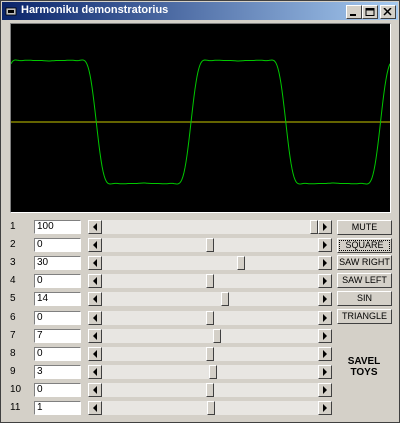 This screenshot has height=423, width=400. I want to click on maximize-button, so click(370, 12).